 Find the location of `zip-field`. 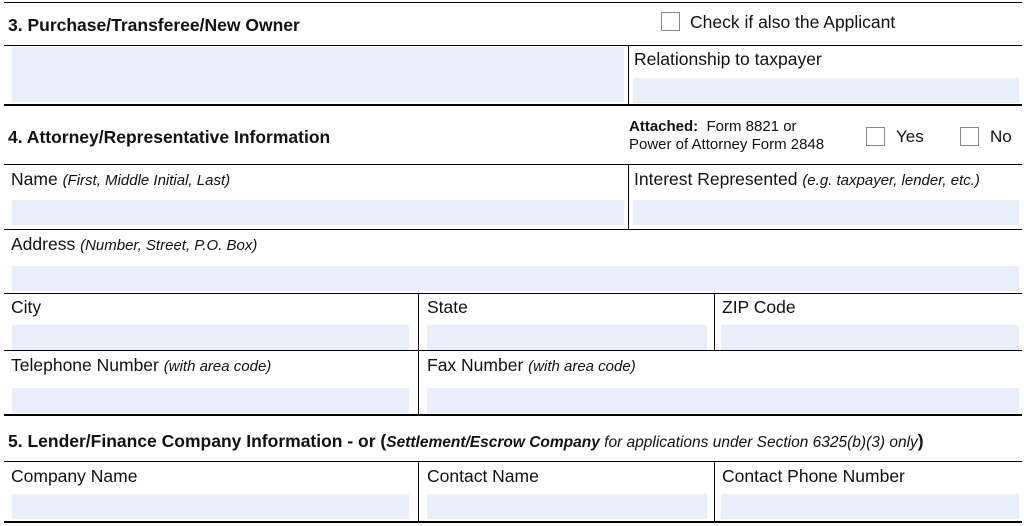

zip-field is located at coordinates (870, 337).